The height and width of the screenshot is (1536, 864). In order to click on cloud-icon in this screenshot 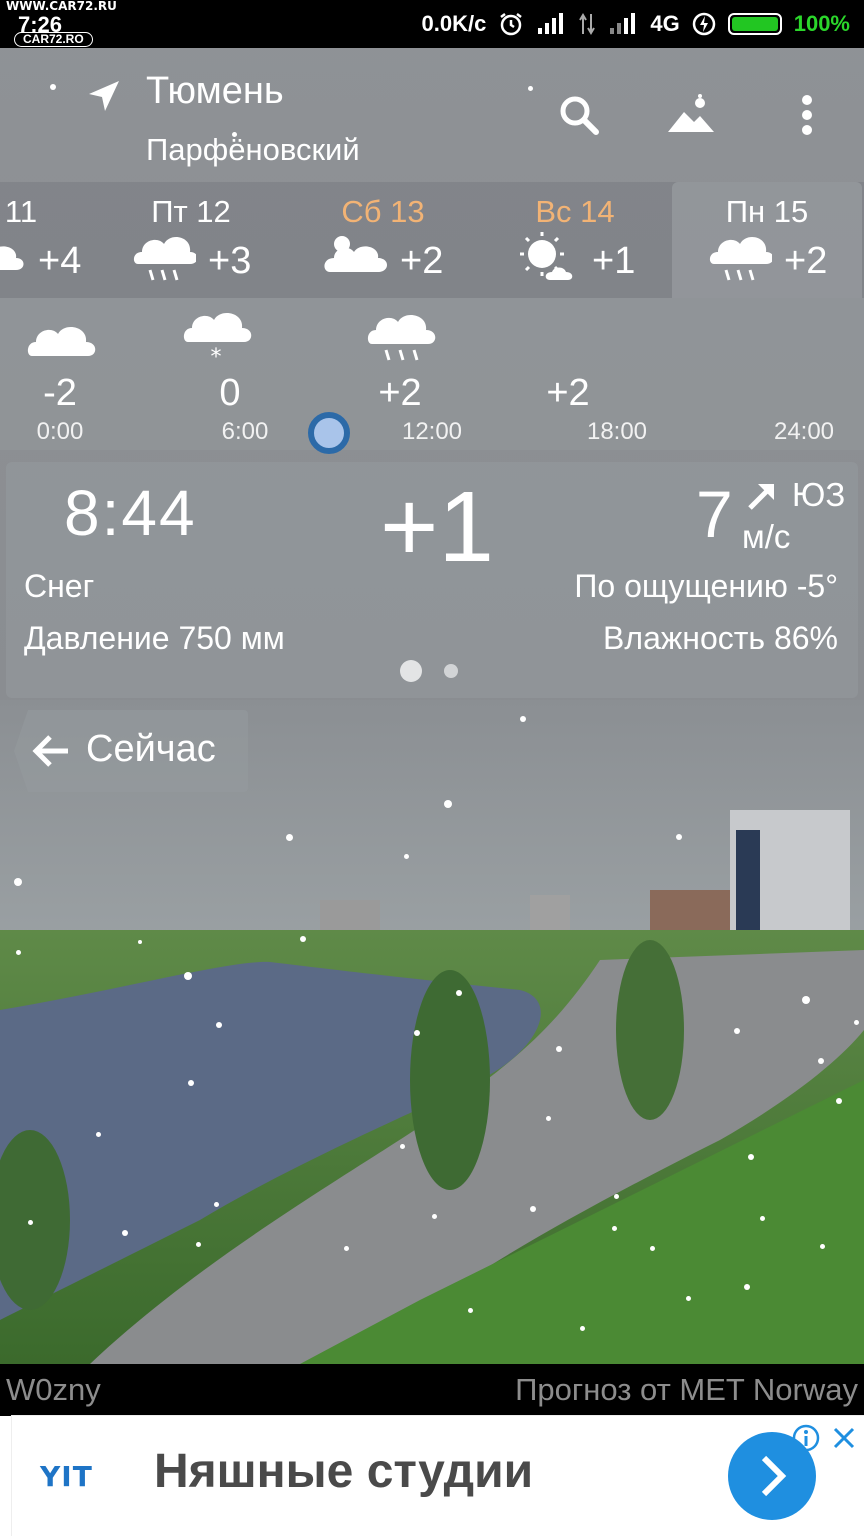, I will do `click(61, 341)`.